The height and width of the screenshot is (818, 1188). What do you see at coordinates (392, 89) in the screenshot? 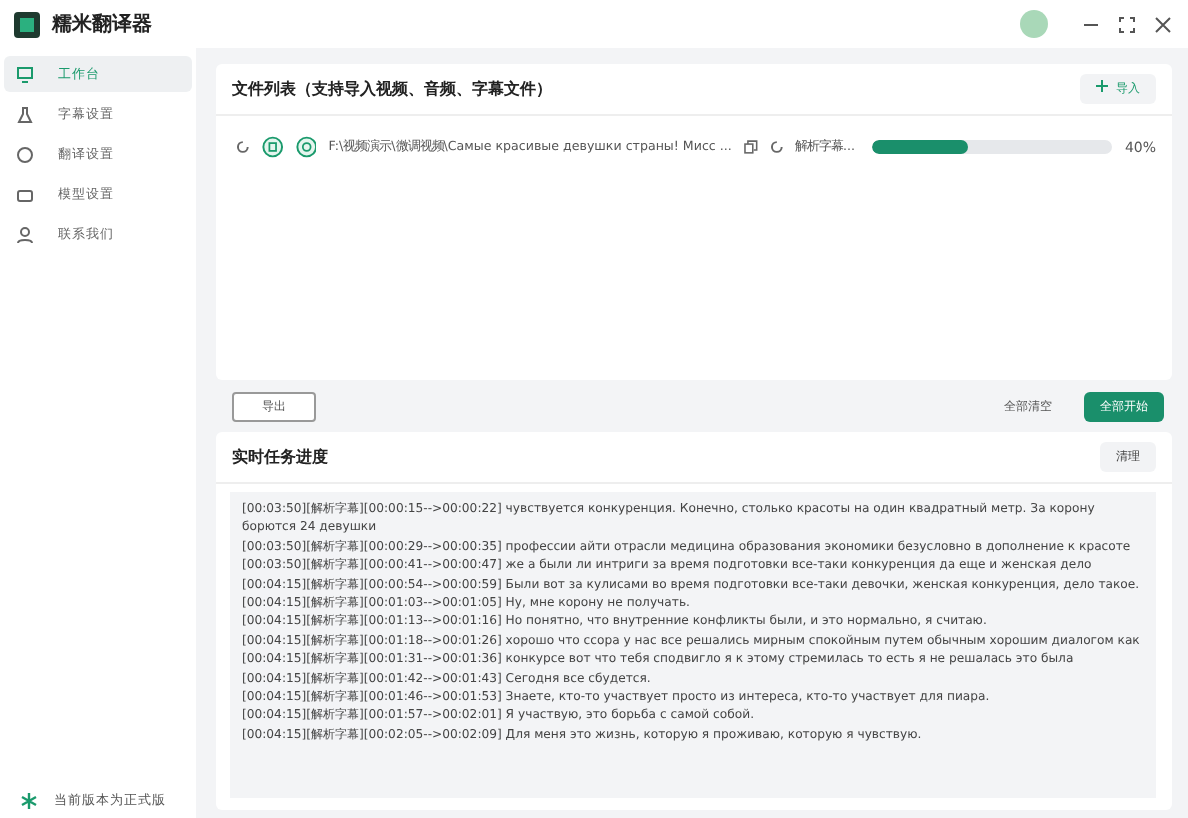
I see `file-list-title: 文件列表（支持导入视频、音频、字幕文件）` at bounding box center [392, 89].